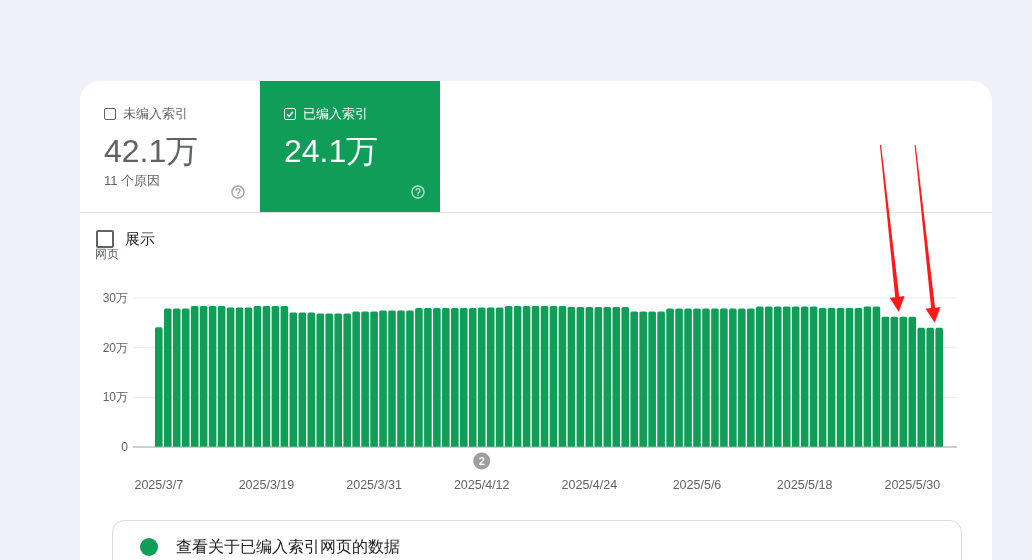 This screenshot has height=560, width=1032. Describe the element at coordinates (335, 114) in the screenshot. I see `tab-label: 已编入索引` at that location.